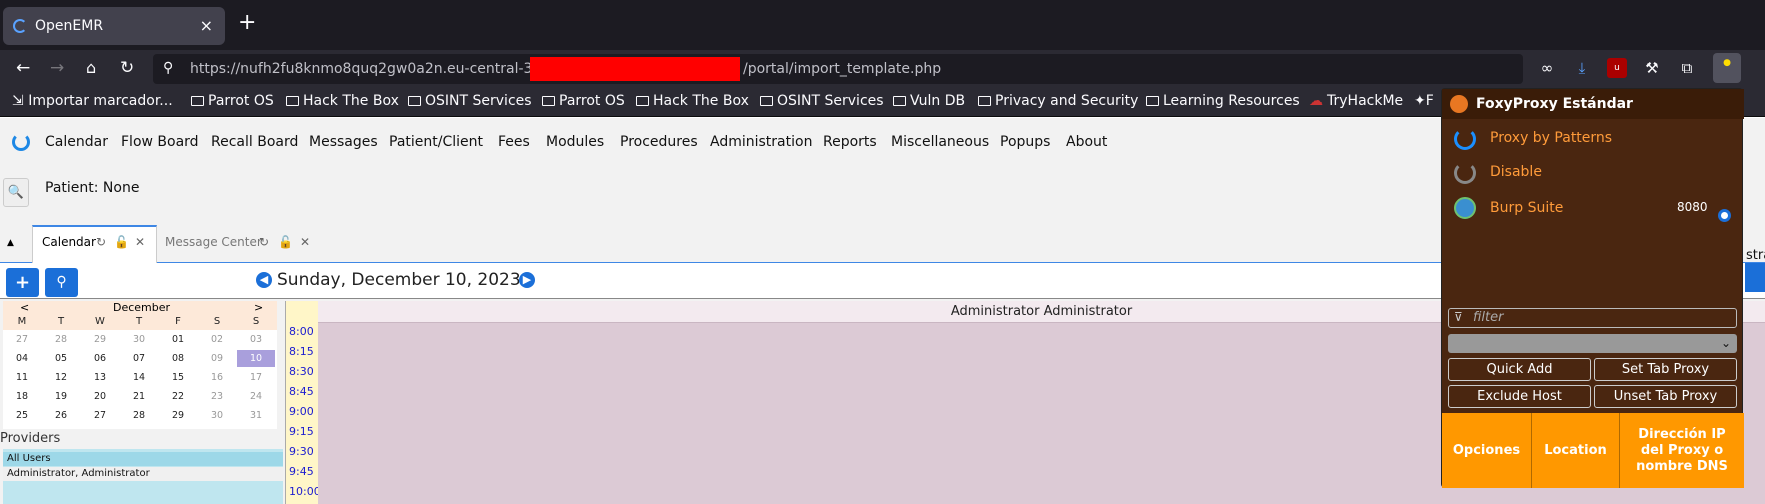 The width and height of the screenshot is (1765, 504). What do you see at coordinates (301, 451) in the screenshot?
I see `time-slot: 9:30` at bounding box center [301, 451].